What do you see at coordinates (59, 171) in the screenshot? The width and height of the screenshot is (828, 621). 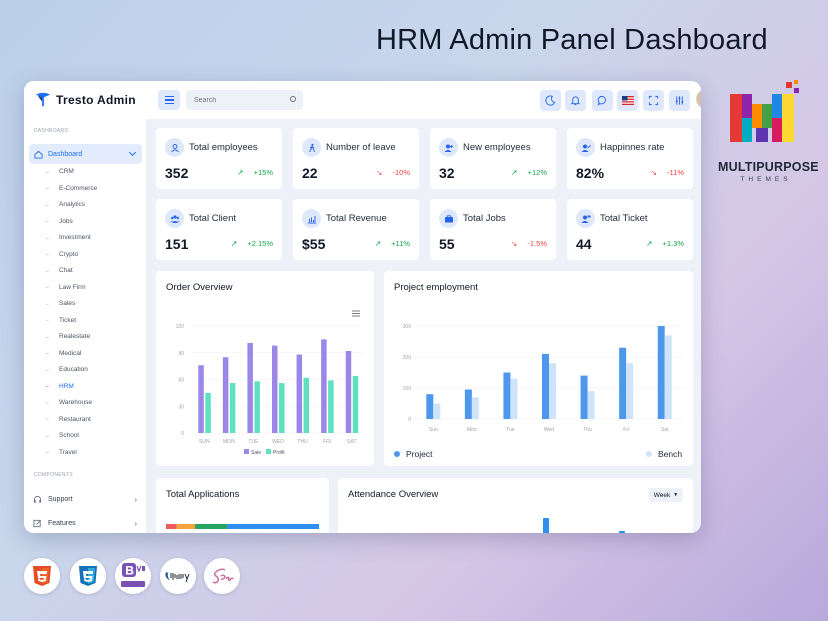 I see `sidebar-item-crm: → CRM` at bounding box center [59, 171].